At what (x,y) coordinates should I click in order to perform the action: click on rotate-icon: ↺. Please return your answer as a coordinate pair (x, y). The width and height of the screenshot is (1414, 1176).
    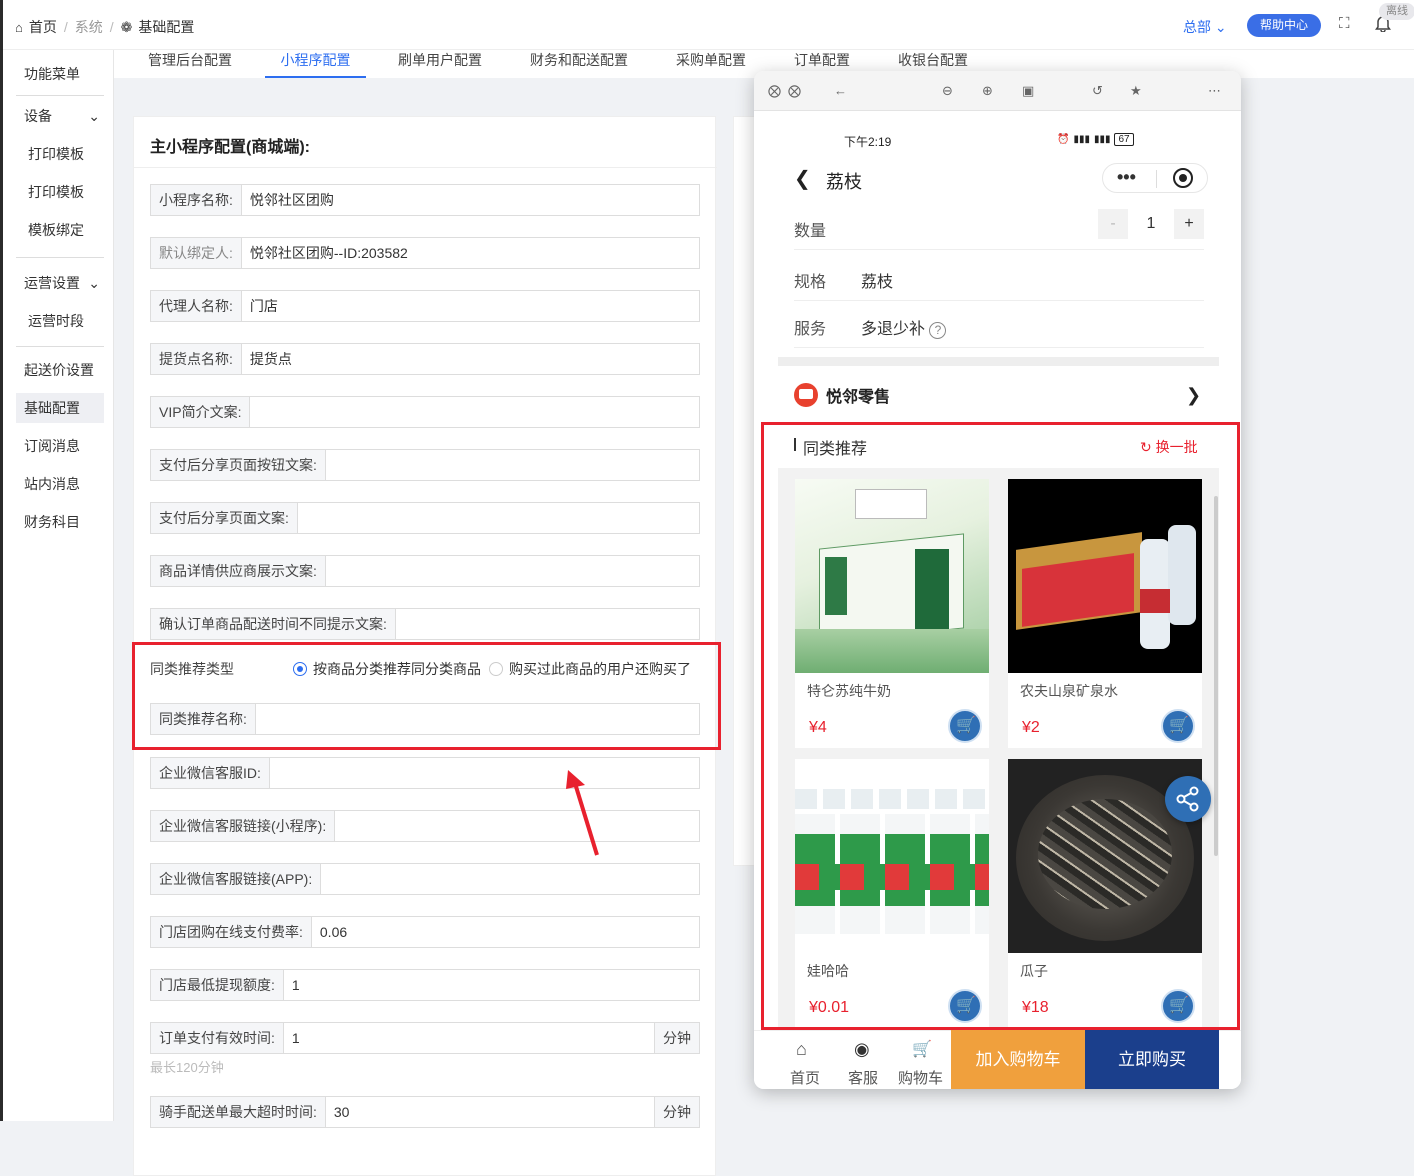
    Looking at the image, I should click on (1097, 91).